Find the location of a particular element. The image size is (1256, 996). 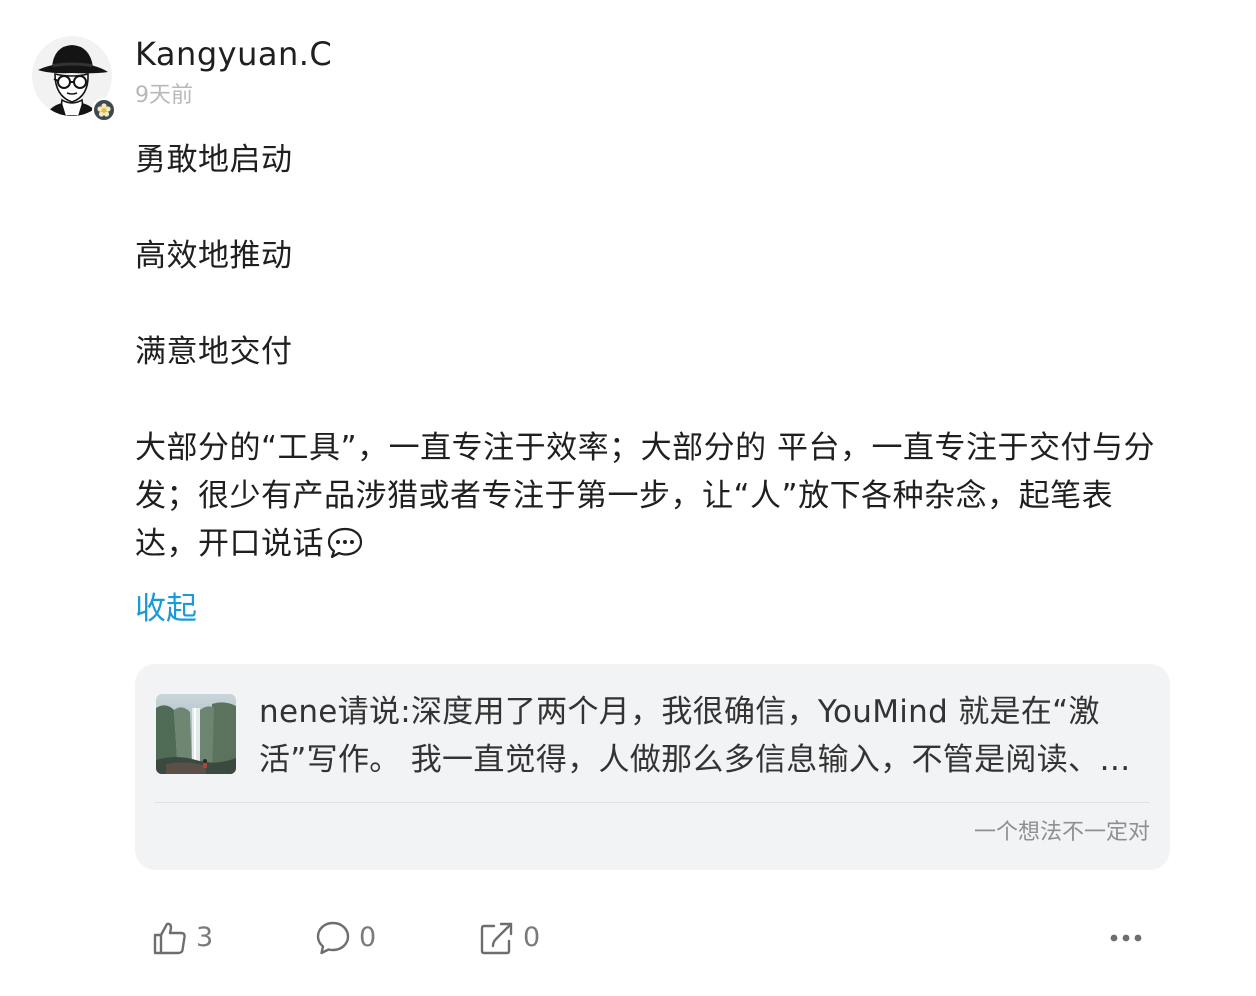

share-icon is located at coordinates (497, 938).